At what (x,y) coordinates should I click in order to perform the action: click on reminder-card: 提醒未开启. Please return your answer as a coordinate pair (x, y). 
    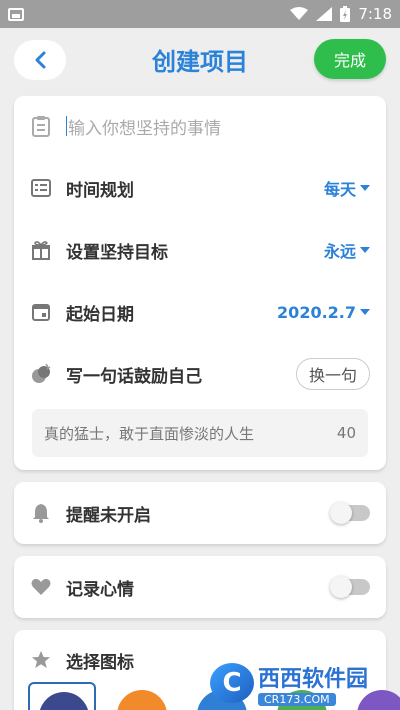
    Looking at the image, I should click on (200, 513).